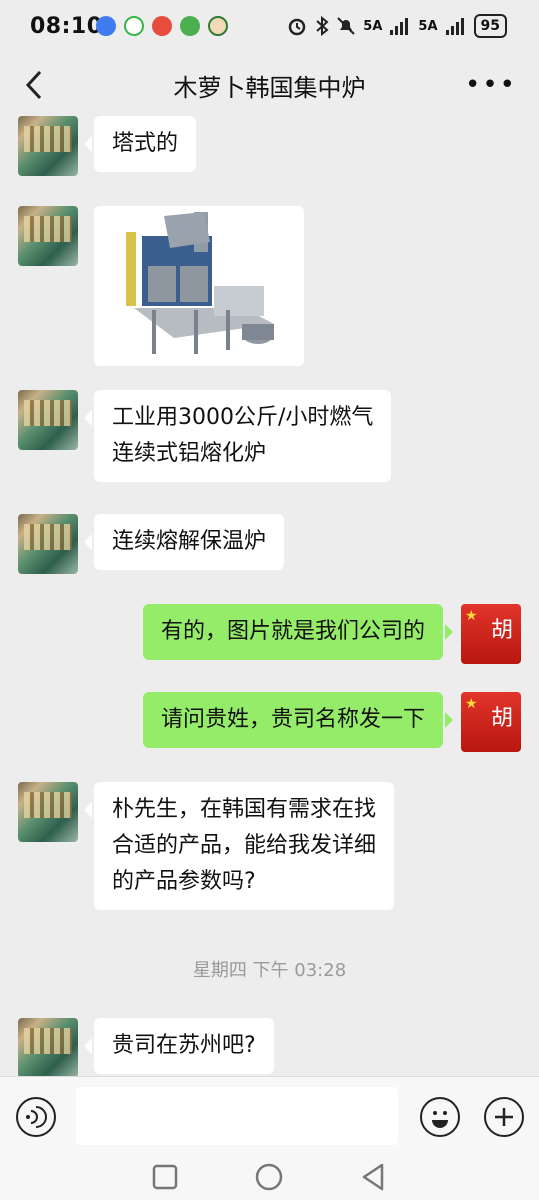 This screenshot has height=1200, width=539. What do you see at coordinates (165, 1177) in the screenshot?
I see `recent-apps-icon` at bounding box center [165, 1177].